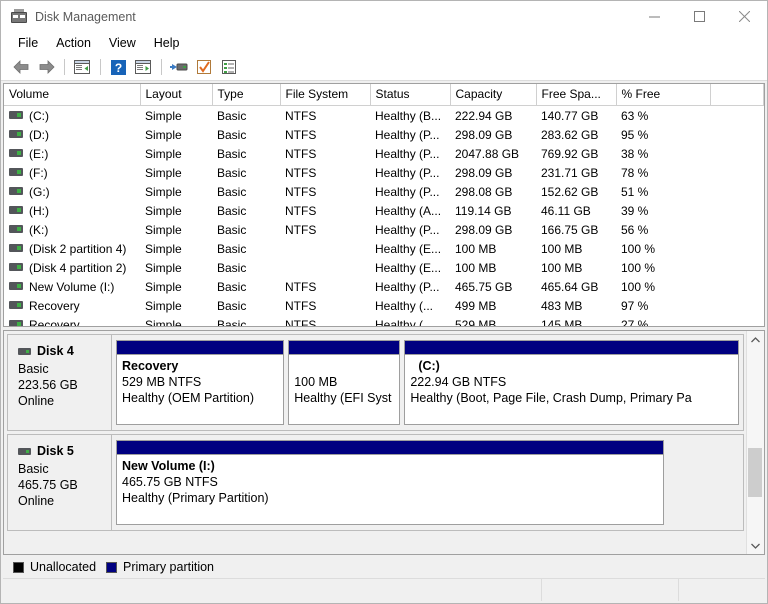  I want to click on legend-label: Primary partition, so click(169, 567).